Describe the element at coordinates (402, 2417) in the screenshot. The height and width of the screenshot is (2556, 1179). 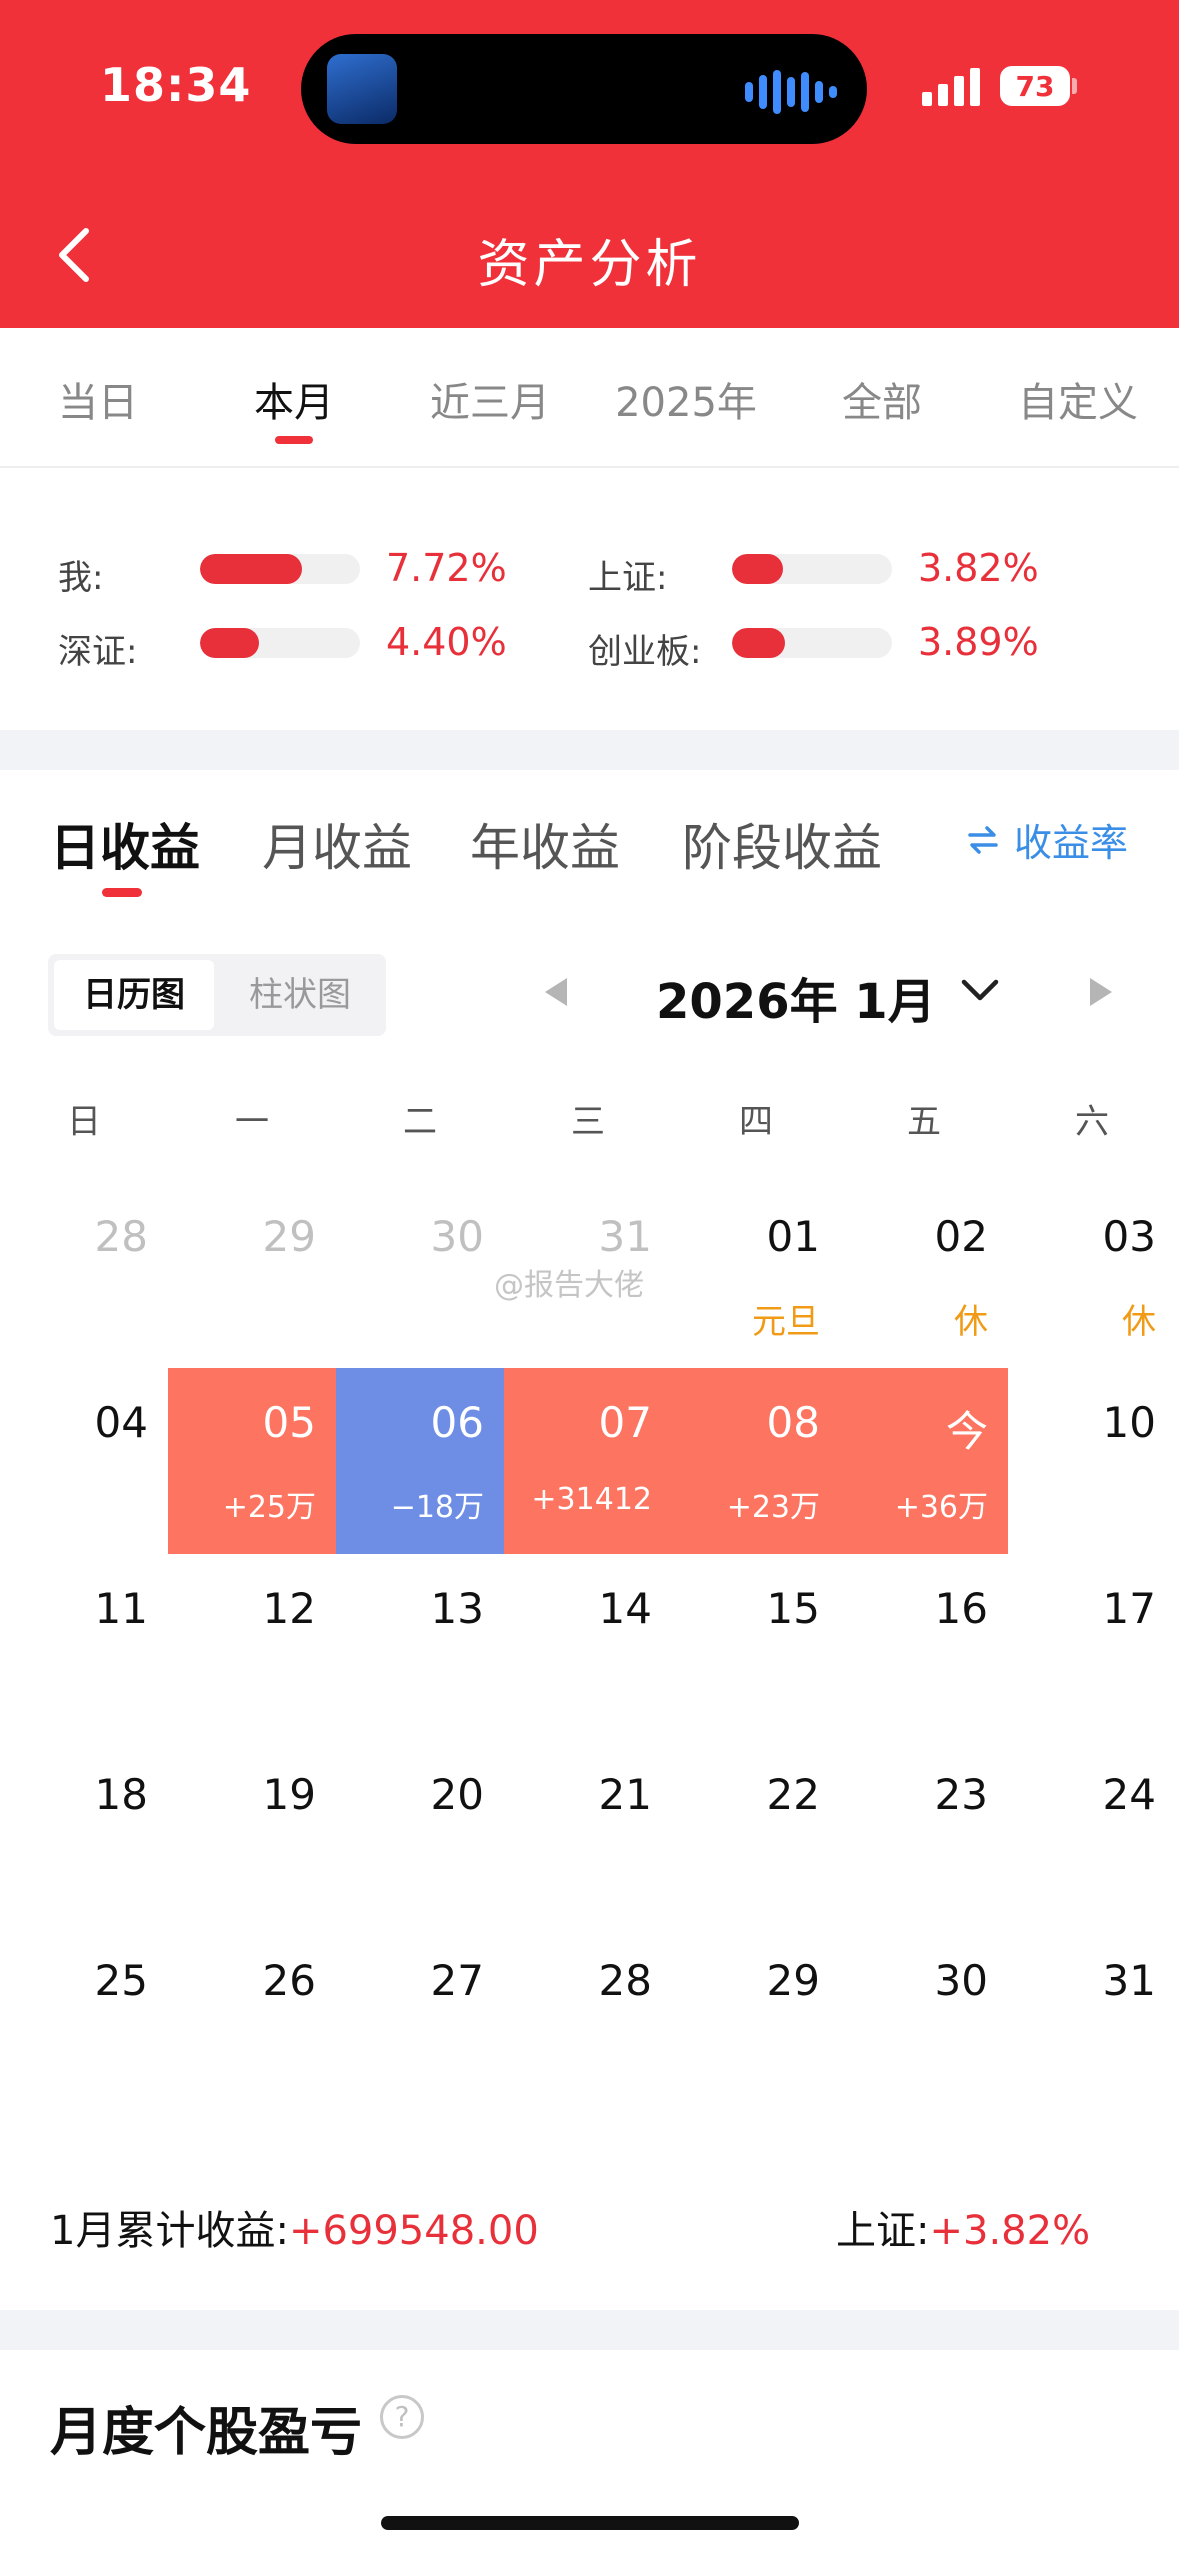
I see `question-circle-icon: ?` at that location.